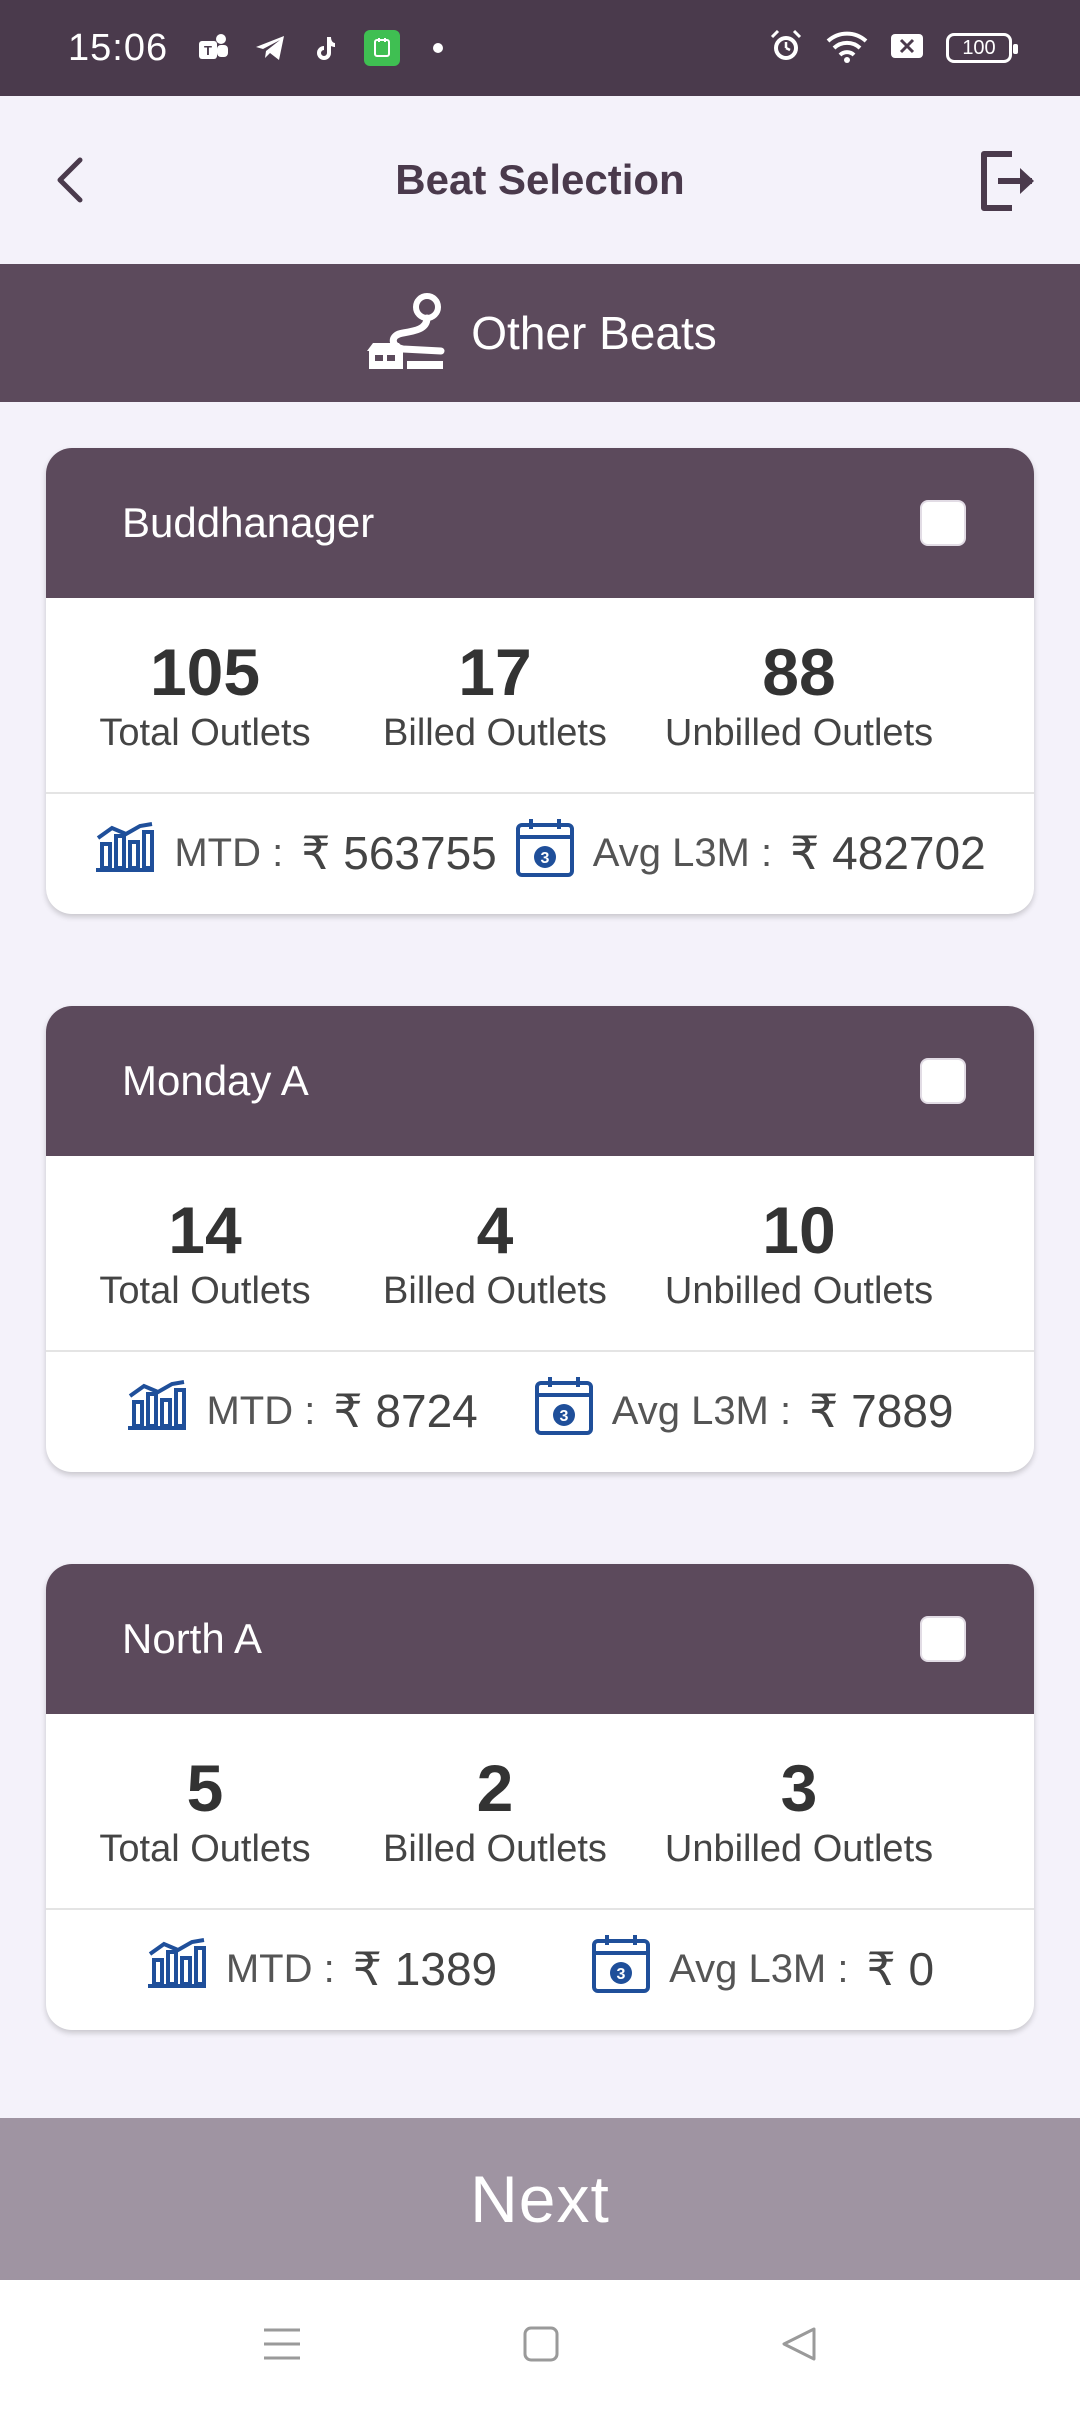 The height and width of the screenshot is (2412, 1080). Describe the element at coordinates (205, 1788) in the screenshot. I see `total-outlets-count: 5` at that location.